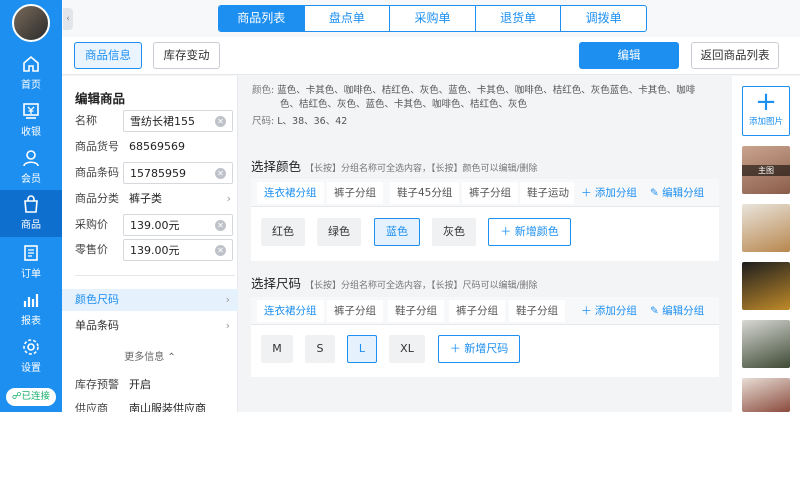  Describe the element at coordinates (346, 18) in the screenshot. I see `tab-stocktake: 盘点单` at that location.